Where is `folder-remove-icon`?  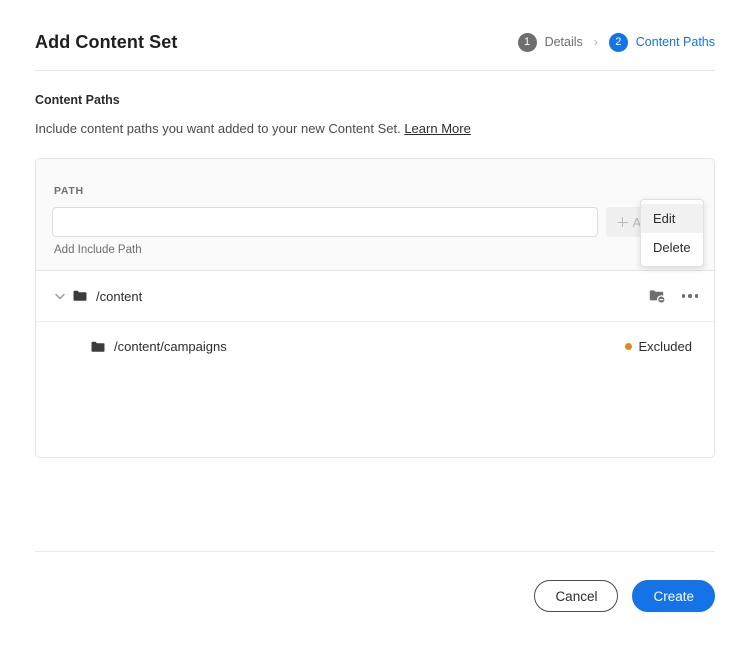 folder-remove-icon is located at coordinates (657, 296).